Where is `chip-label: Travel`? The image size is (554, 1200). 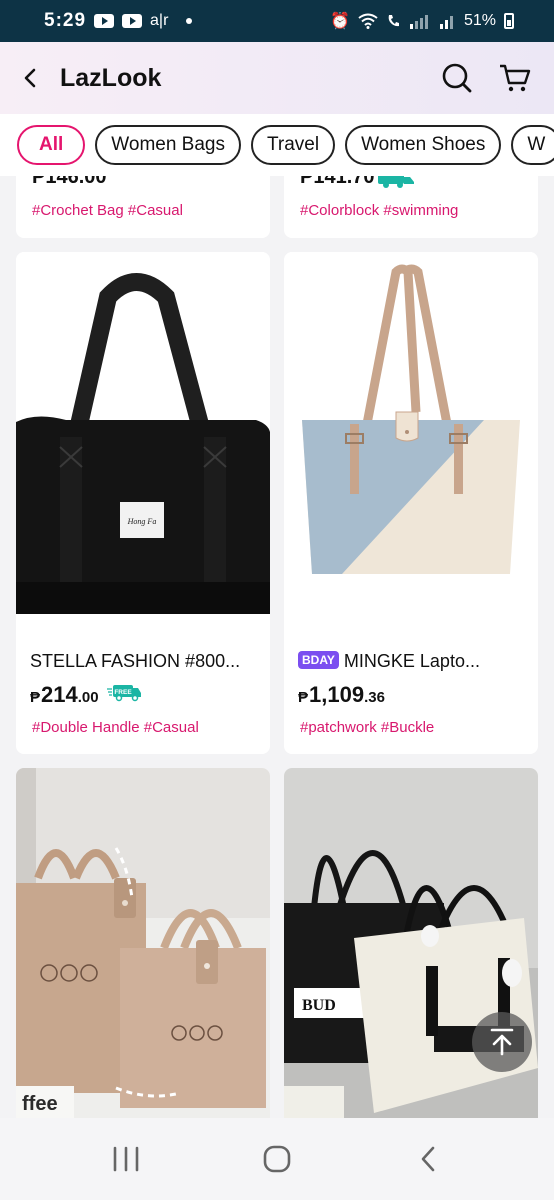 chip-label: Travel is located at coordinates (293, 144).